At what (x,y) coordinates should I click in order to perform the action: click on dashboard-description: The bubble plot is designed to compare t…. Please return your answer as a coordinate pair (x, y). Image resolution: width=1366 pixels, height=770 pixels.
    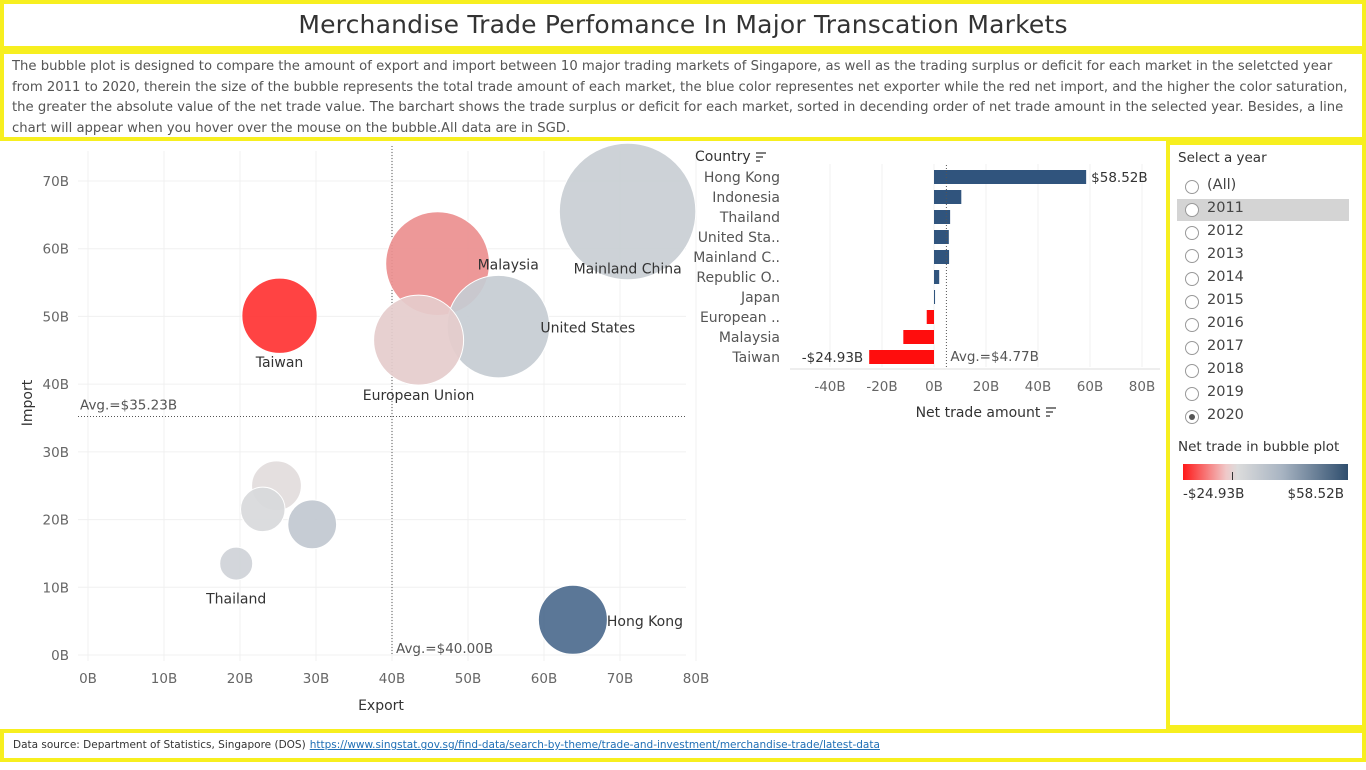
    Looking at the image, I should click on (680, 97).